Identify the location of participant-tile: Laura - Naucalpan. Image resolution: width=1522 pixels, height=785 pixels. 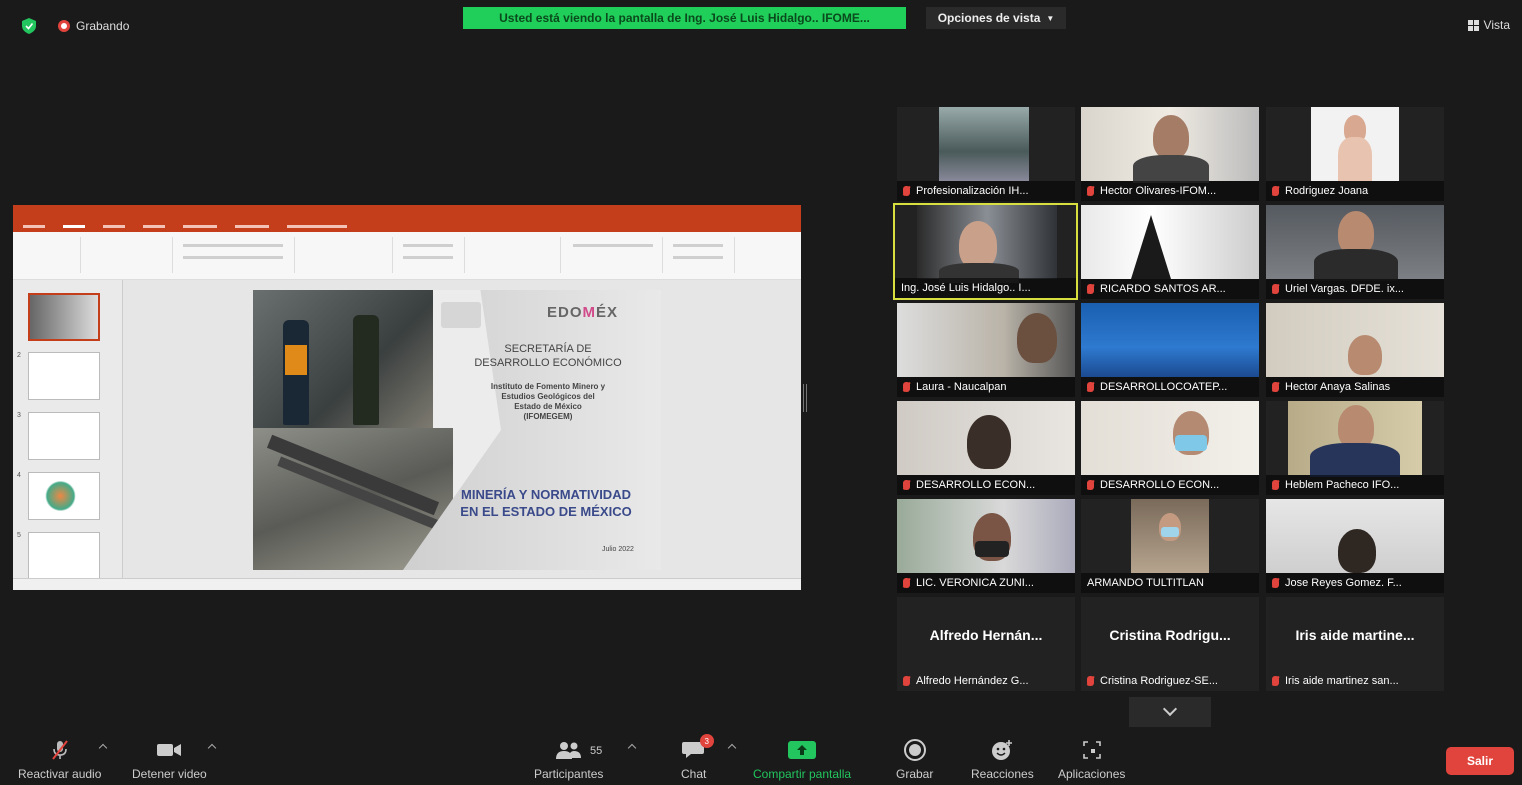
(986, 350).